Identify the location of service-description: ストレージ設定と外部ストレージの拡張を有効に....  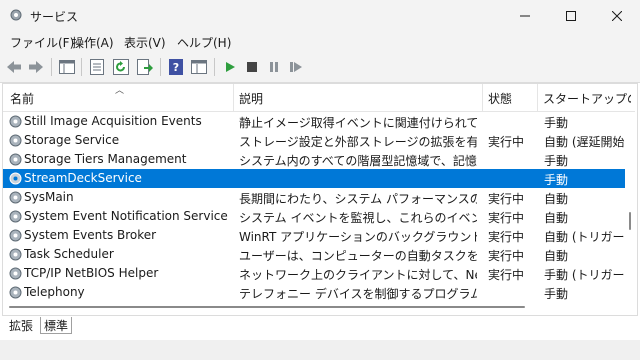
(358, 142).